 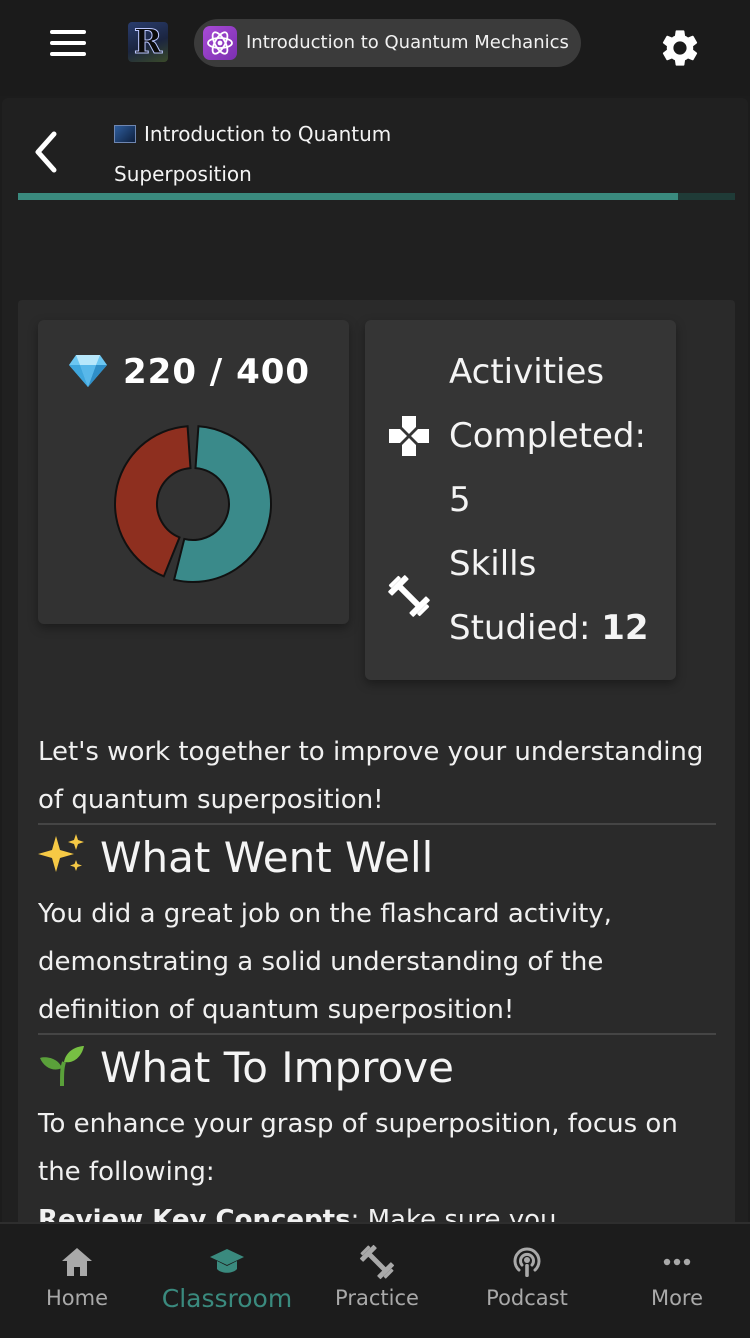 I want to click on app-logo-letter: R, so click(x=148, y=42).